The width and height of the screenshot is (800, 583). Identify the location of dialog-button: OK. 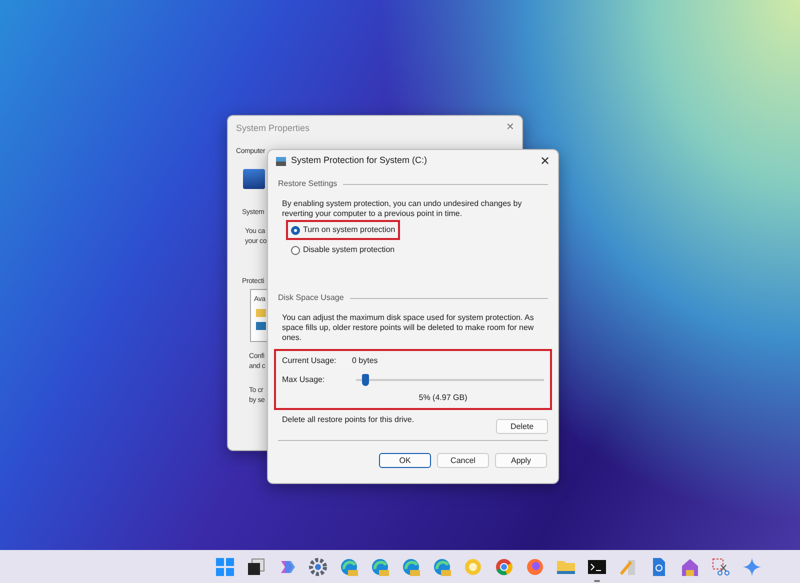
(405, 460).